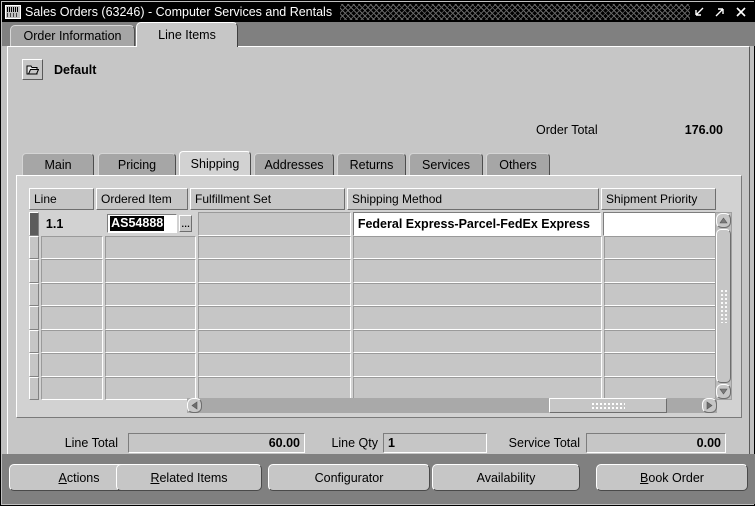  What do you see at coordinates (142, 199) in the screenshot?
I see `column-header-ordered-item: Ordered Item` at bounding box center [142, 199].